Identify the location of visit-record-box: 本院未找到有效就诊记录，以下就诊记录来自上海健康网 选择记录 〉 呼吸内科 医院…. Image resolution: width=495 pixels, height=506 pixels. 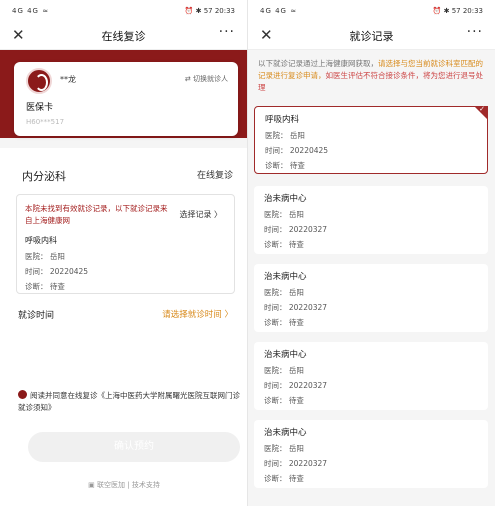
(125, 244).